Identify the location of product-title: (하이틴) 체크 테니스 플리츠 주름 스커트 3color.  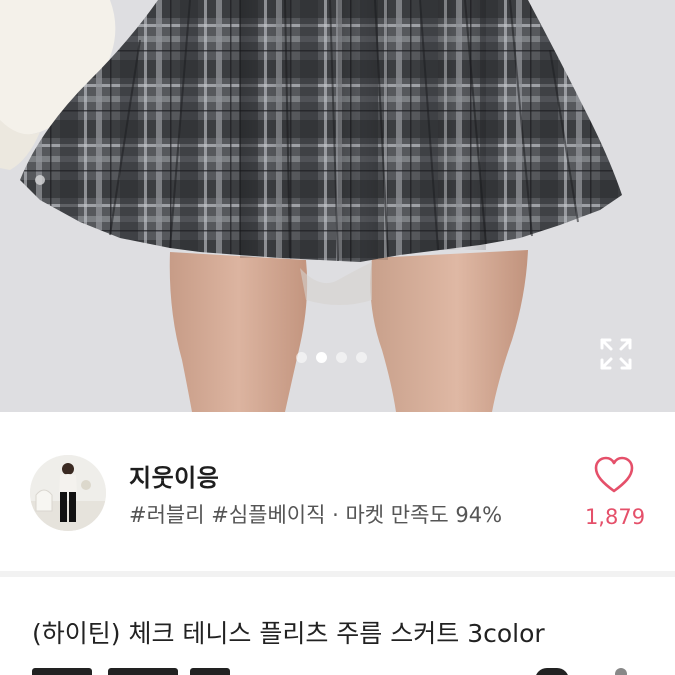
(288, 633).